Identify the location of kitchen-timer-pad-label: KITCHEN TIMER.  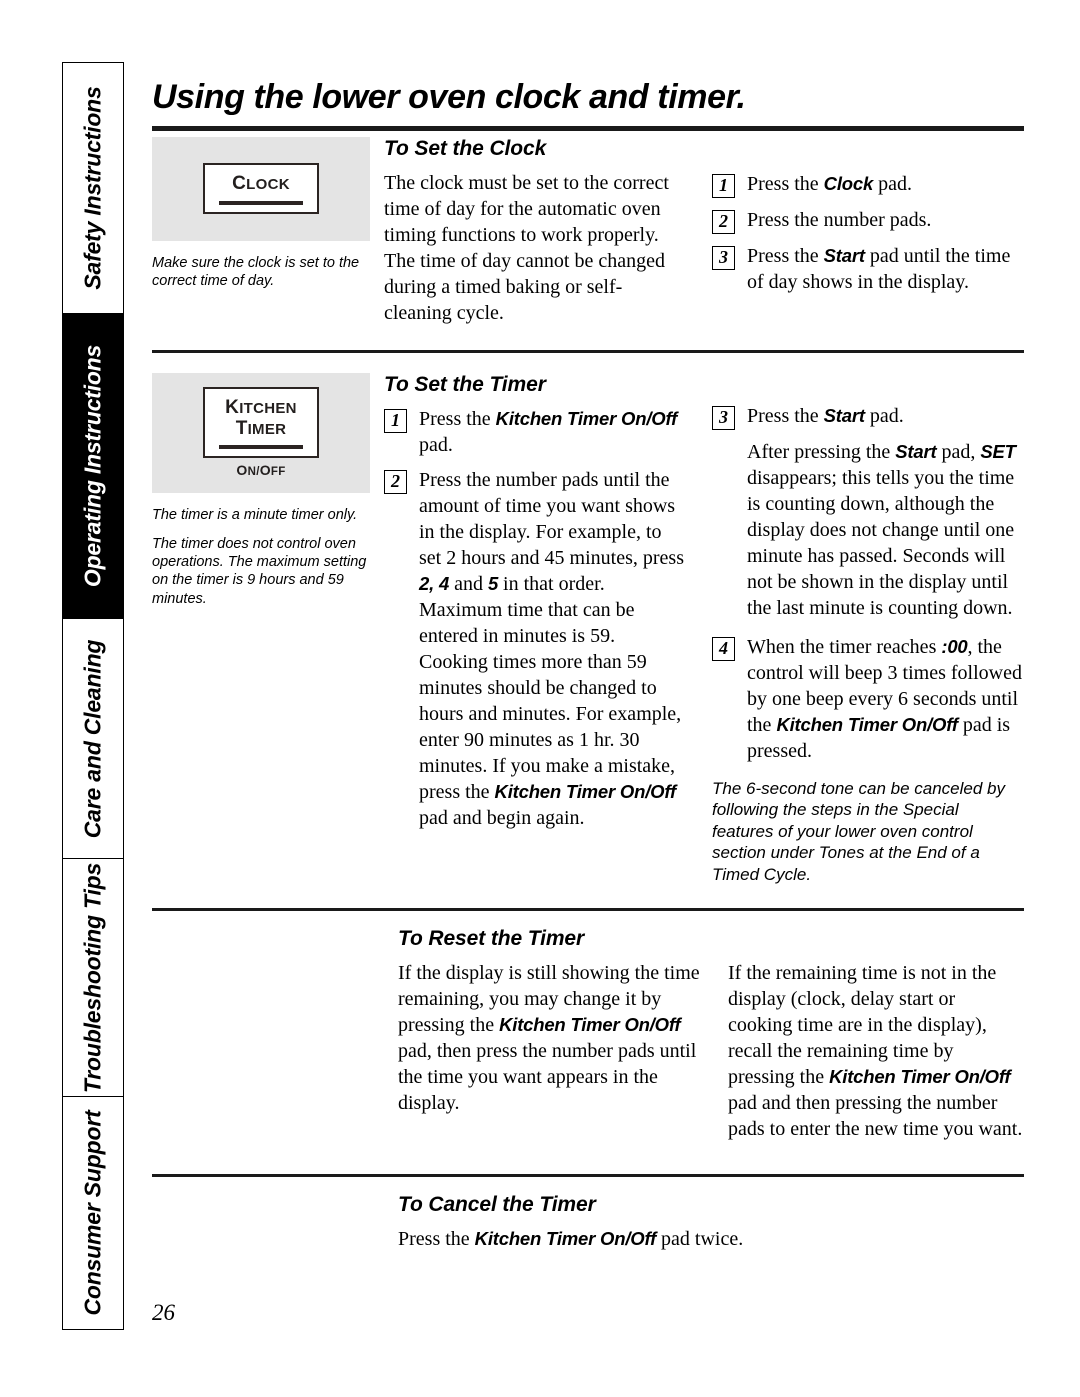
(261, 418).